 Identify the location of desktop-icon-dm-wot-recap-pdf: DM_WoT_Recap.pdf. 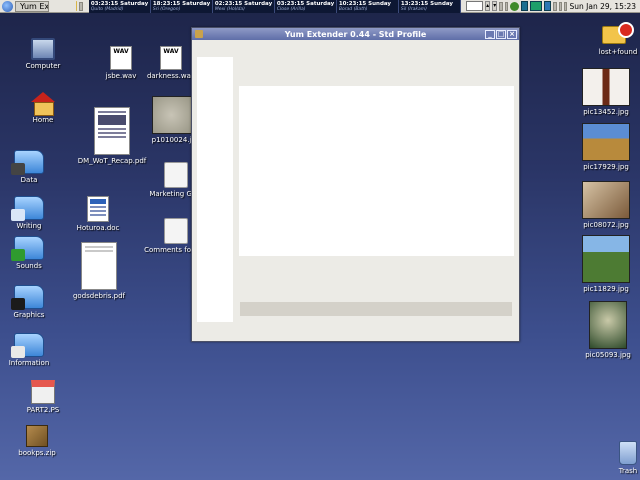
(112, 136).